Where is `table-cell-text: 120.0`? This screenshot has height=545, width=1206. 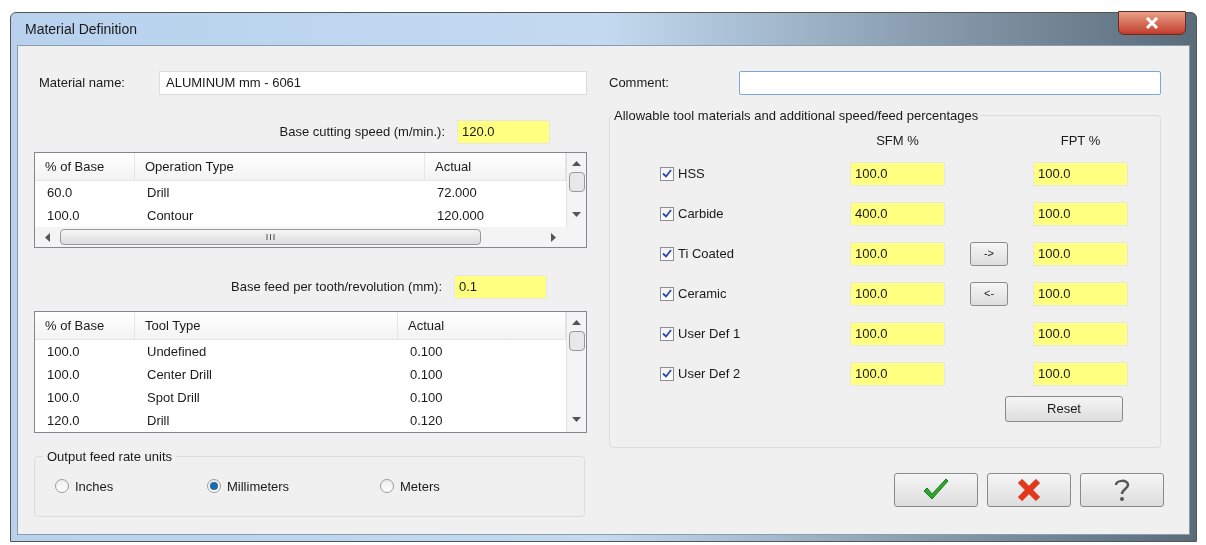
table-cell-text: 120.0 is located at coordinates (63, 420).